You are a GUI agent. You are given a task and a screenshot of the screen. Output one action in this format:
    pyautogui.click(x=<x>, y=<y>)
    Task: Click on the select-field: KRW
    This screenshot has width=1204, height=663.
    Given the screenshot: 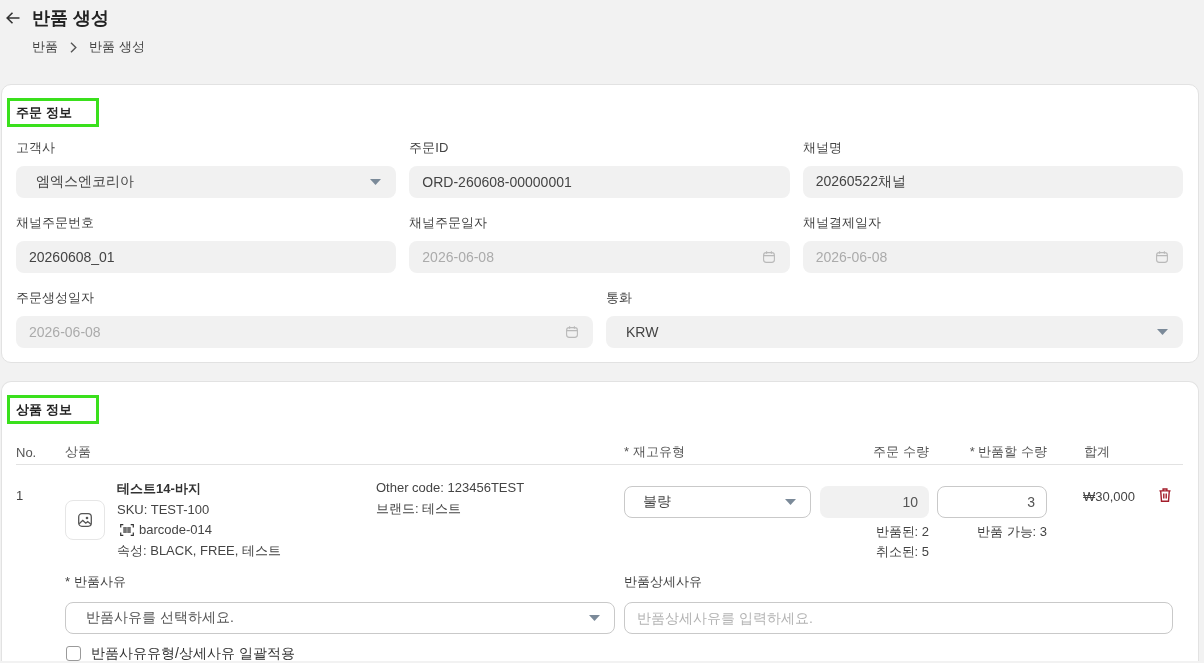 What is the action you would take?
    pyautogui.click(x=894, y=332)
    